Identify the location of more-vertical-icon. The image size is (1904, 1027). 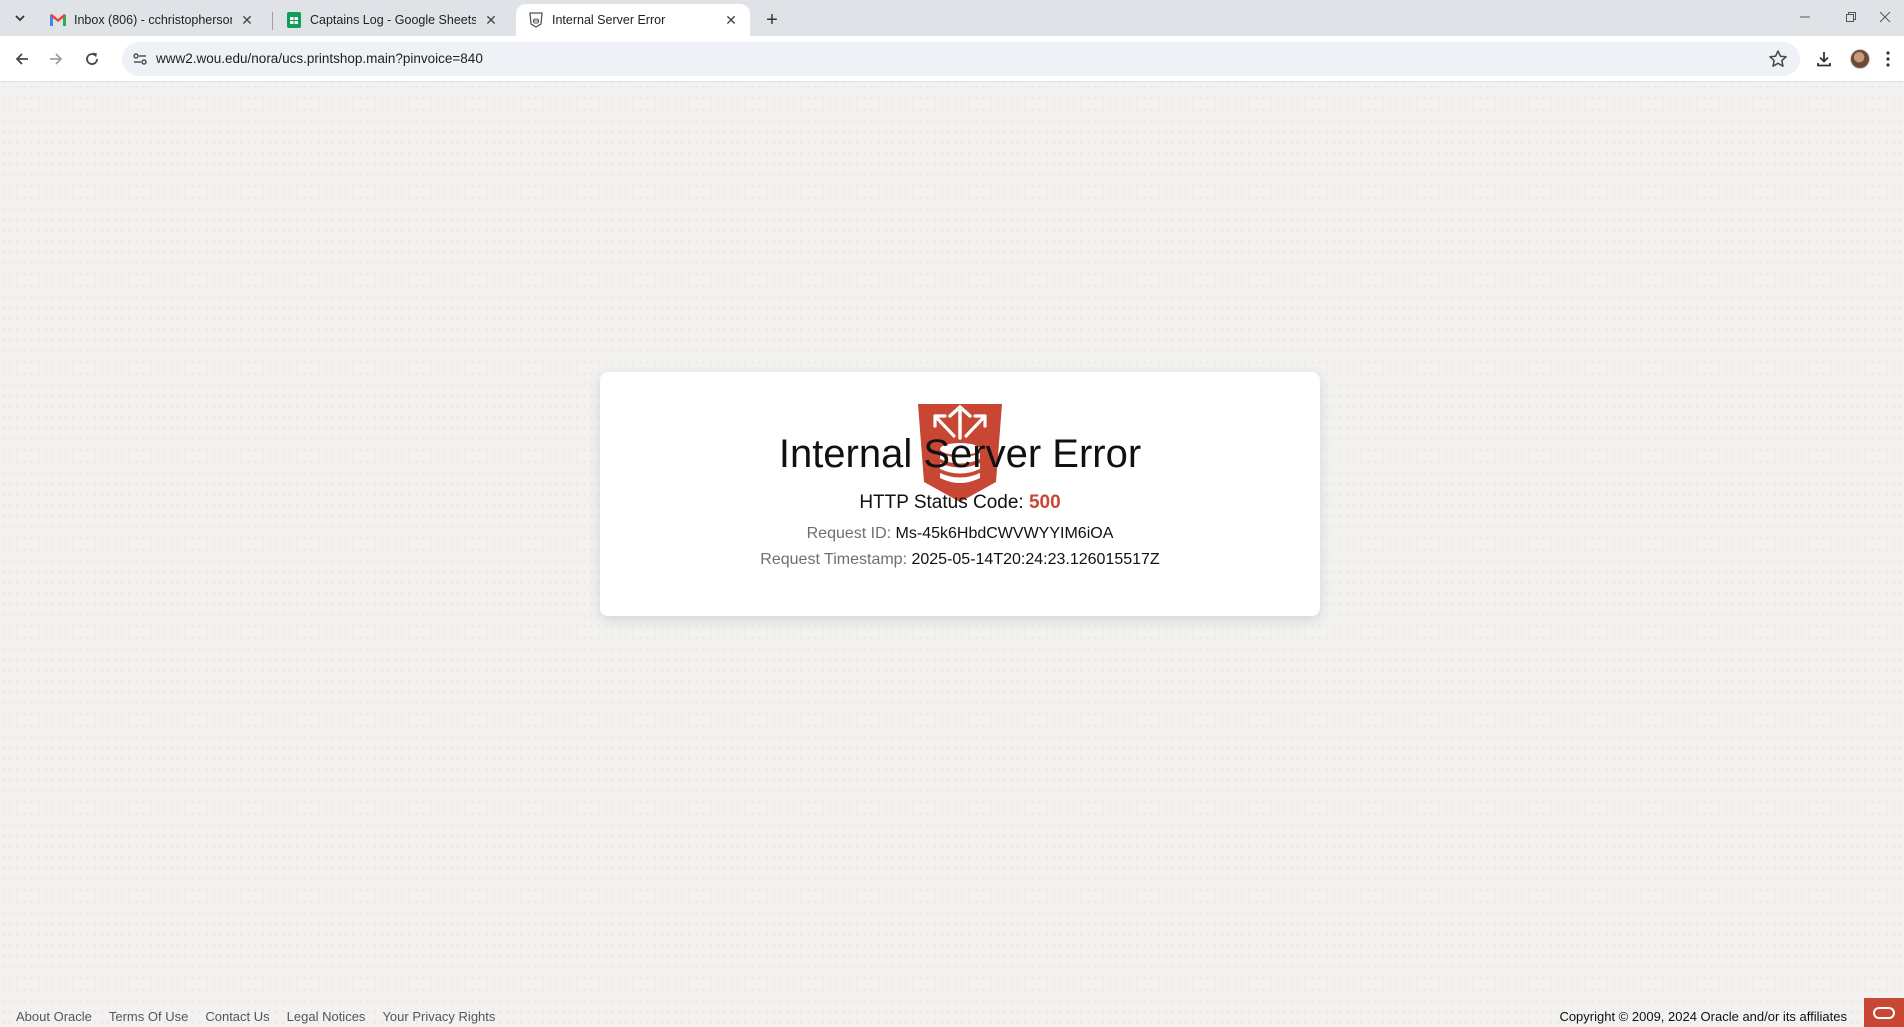
(1888, 59).